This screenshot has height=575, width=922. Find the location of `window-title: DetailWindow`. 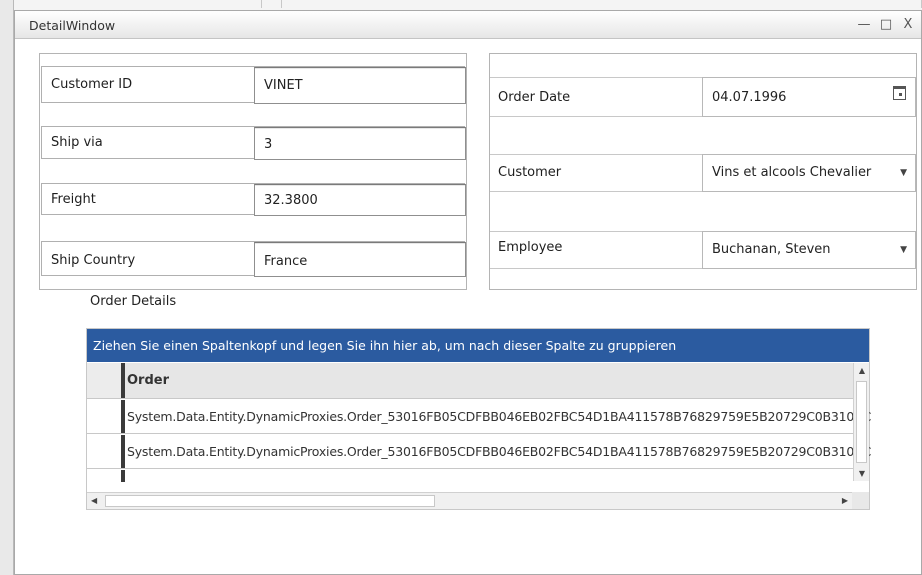

window-title: DetailWindow is located at coordinates (72, 25).